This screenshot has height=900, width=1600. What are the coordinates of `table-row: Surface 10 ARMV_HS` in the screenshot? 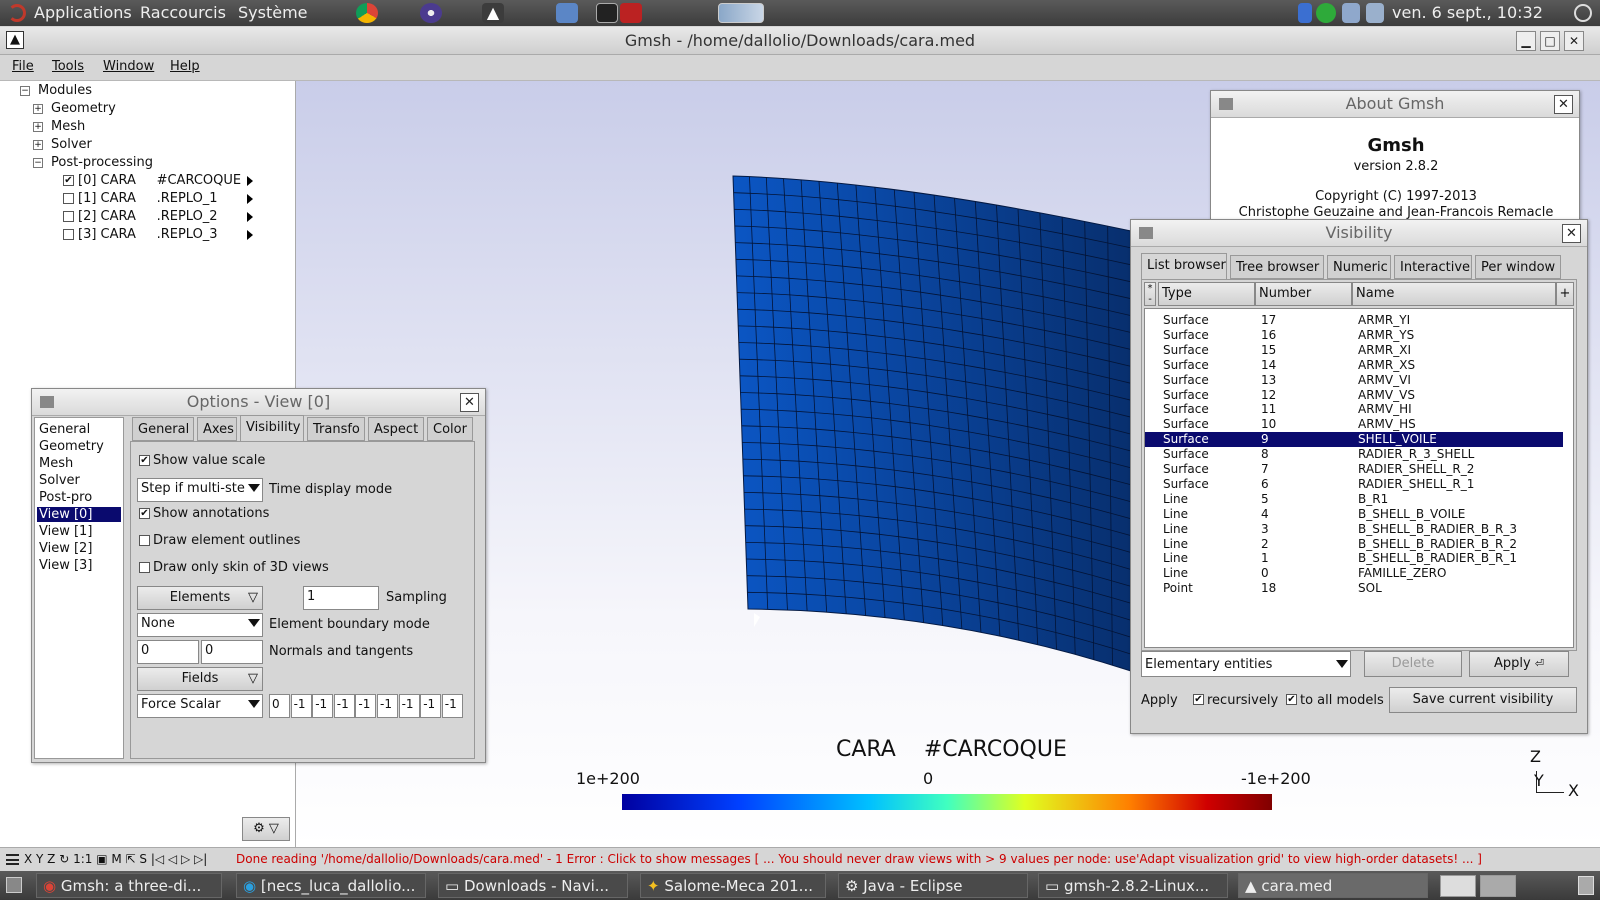 It's located at (1354, 424).